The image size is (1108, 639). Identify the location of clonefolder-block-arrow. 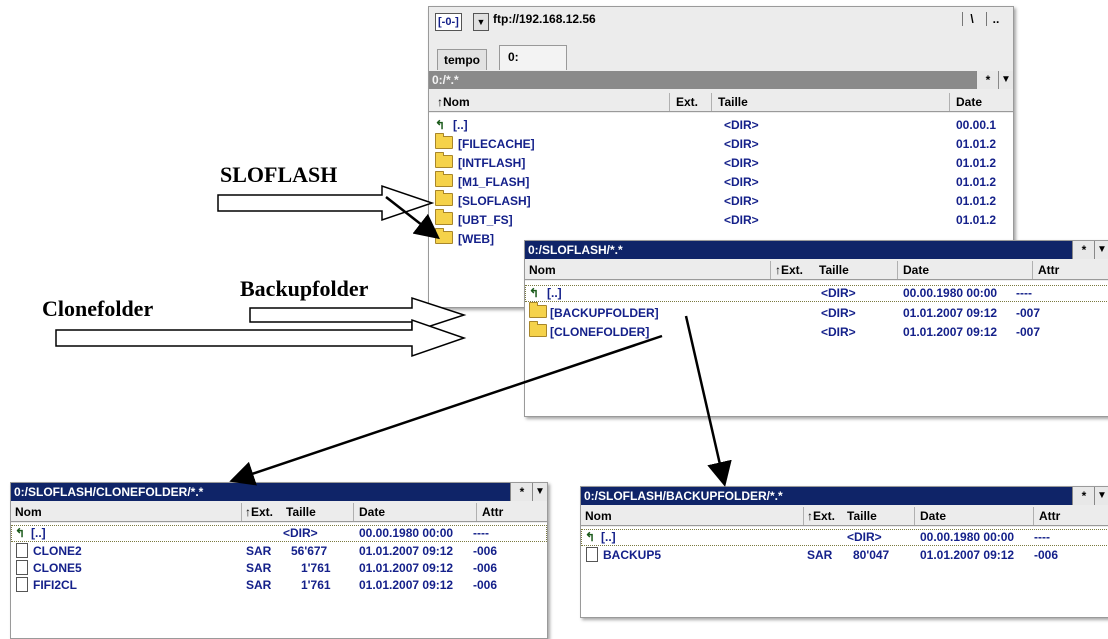
(261, 338).